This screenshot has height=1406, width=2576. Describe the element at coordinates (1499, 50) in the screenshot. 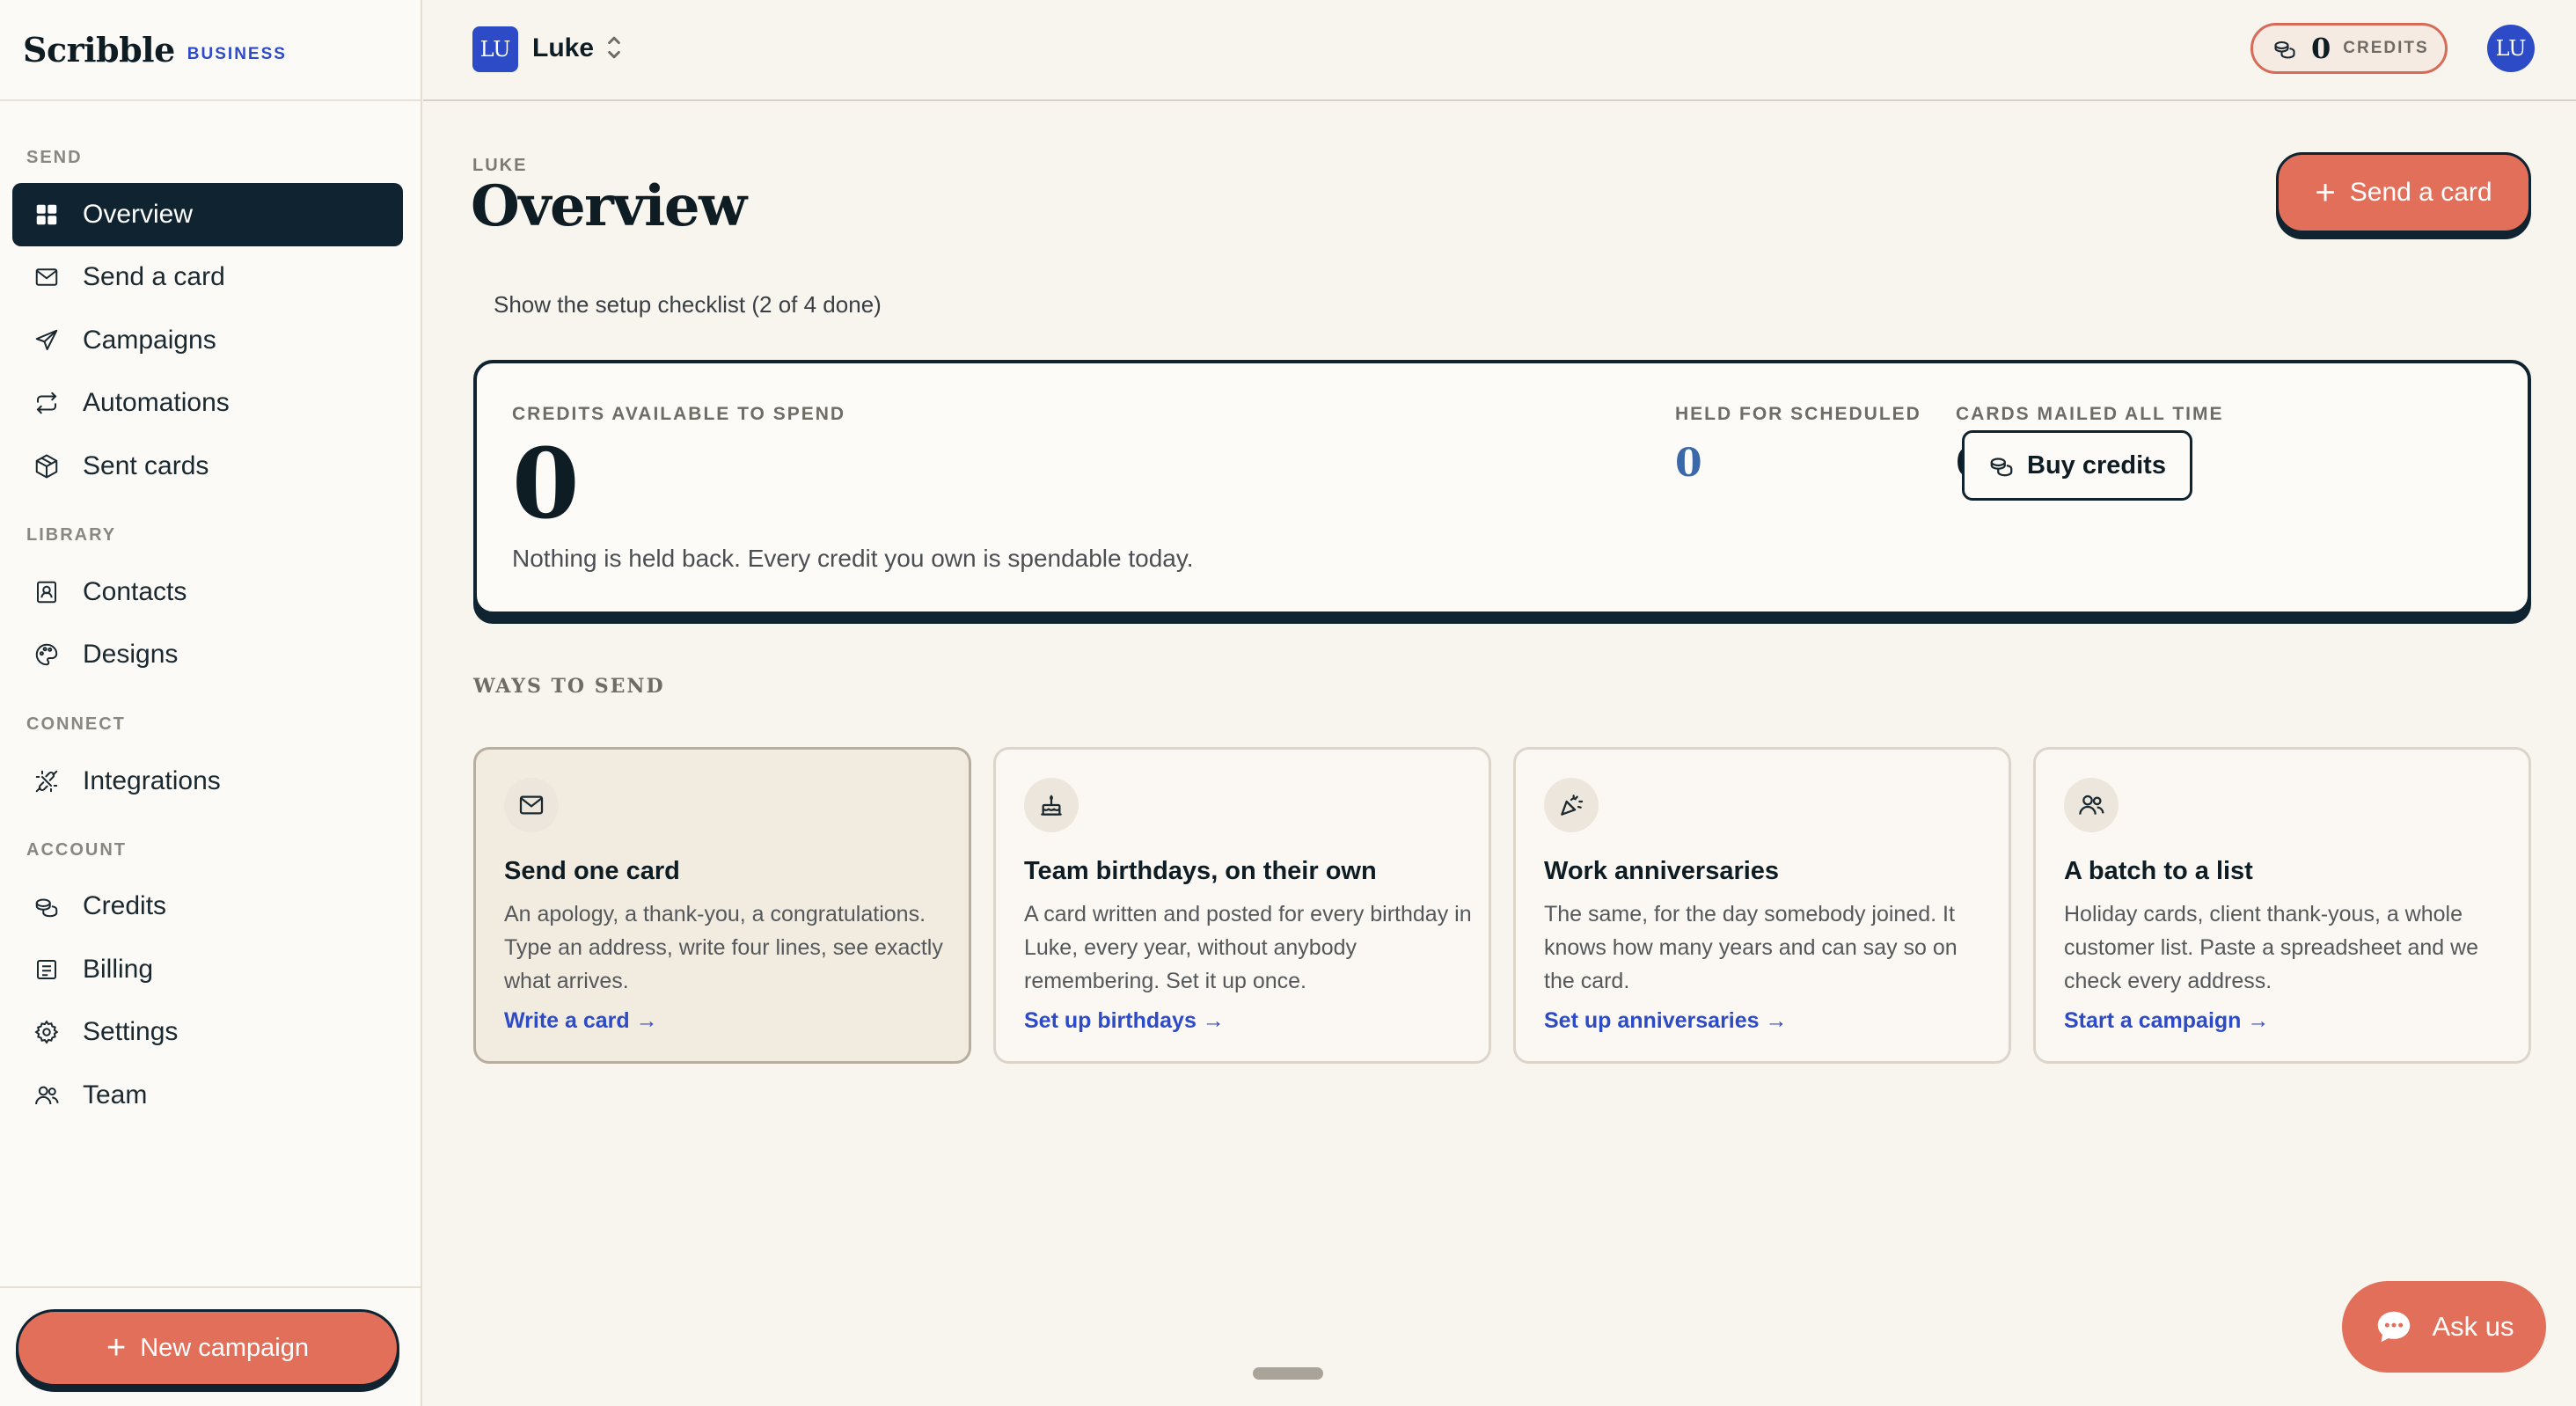

I see `top-bar: LU Luke 0 CREDITS LU` at that location.